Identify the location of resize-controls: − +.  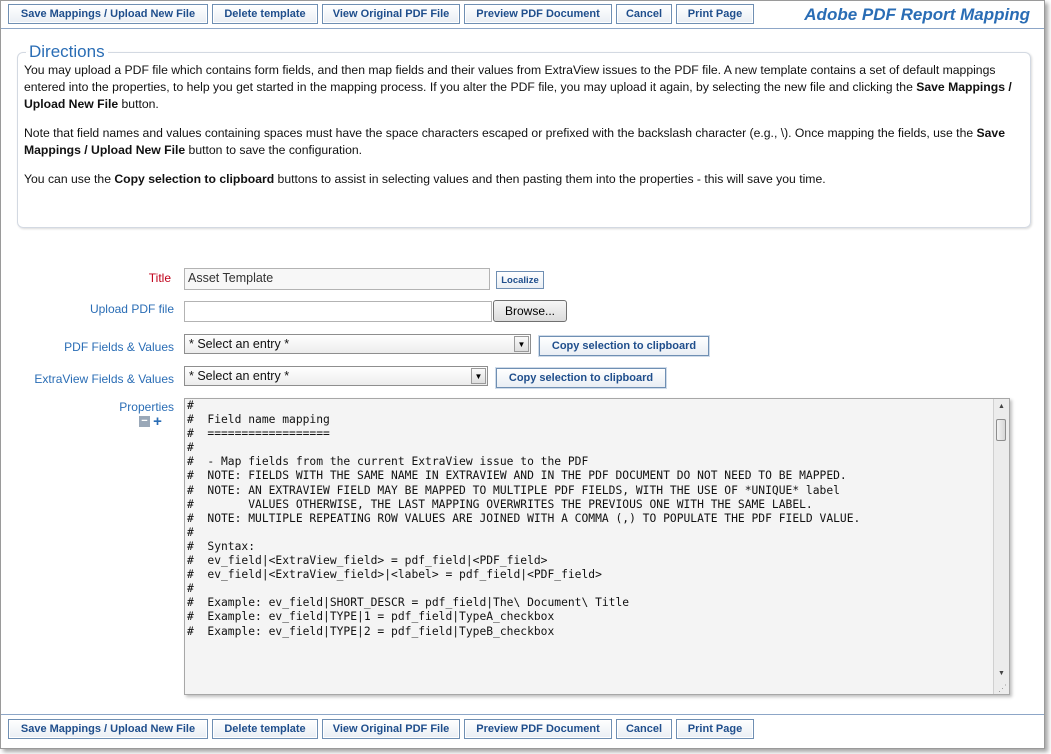
(151, 421).